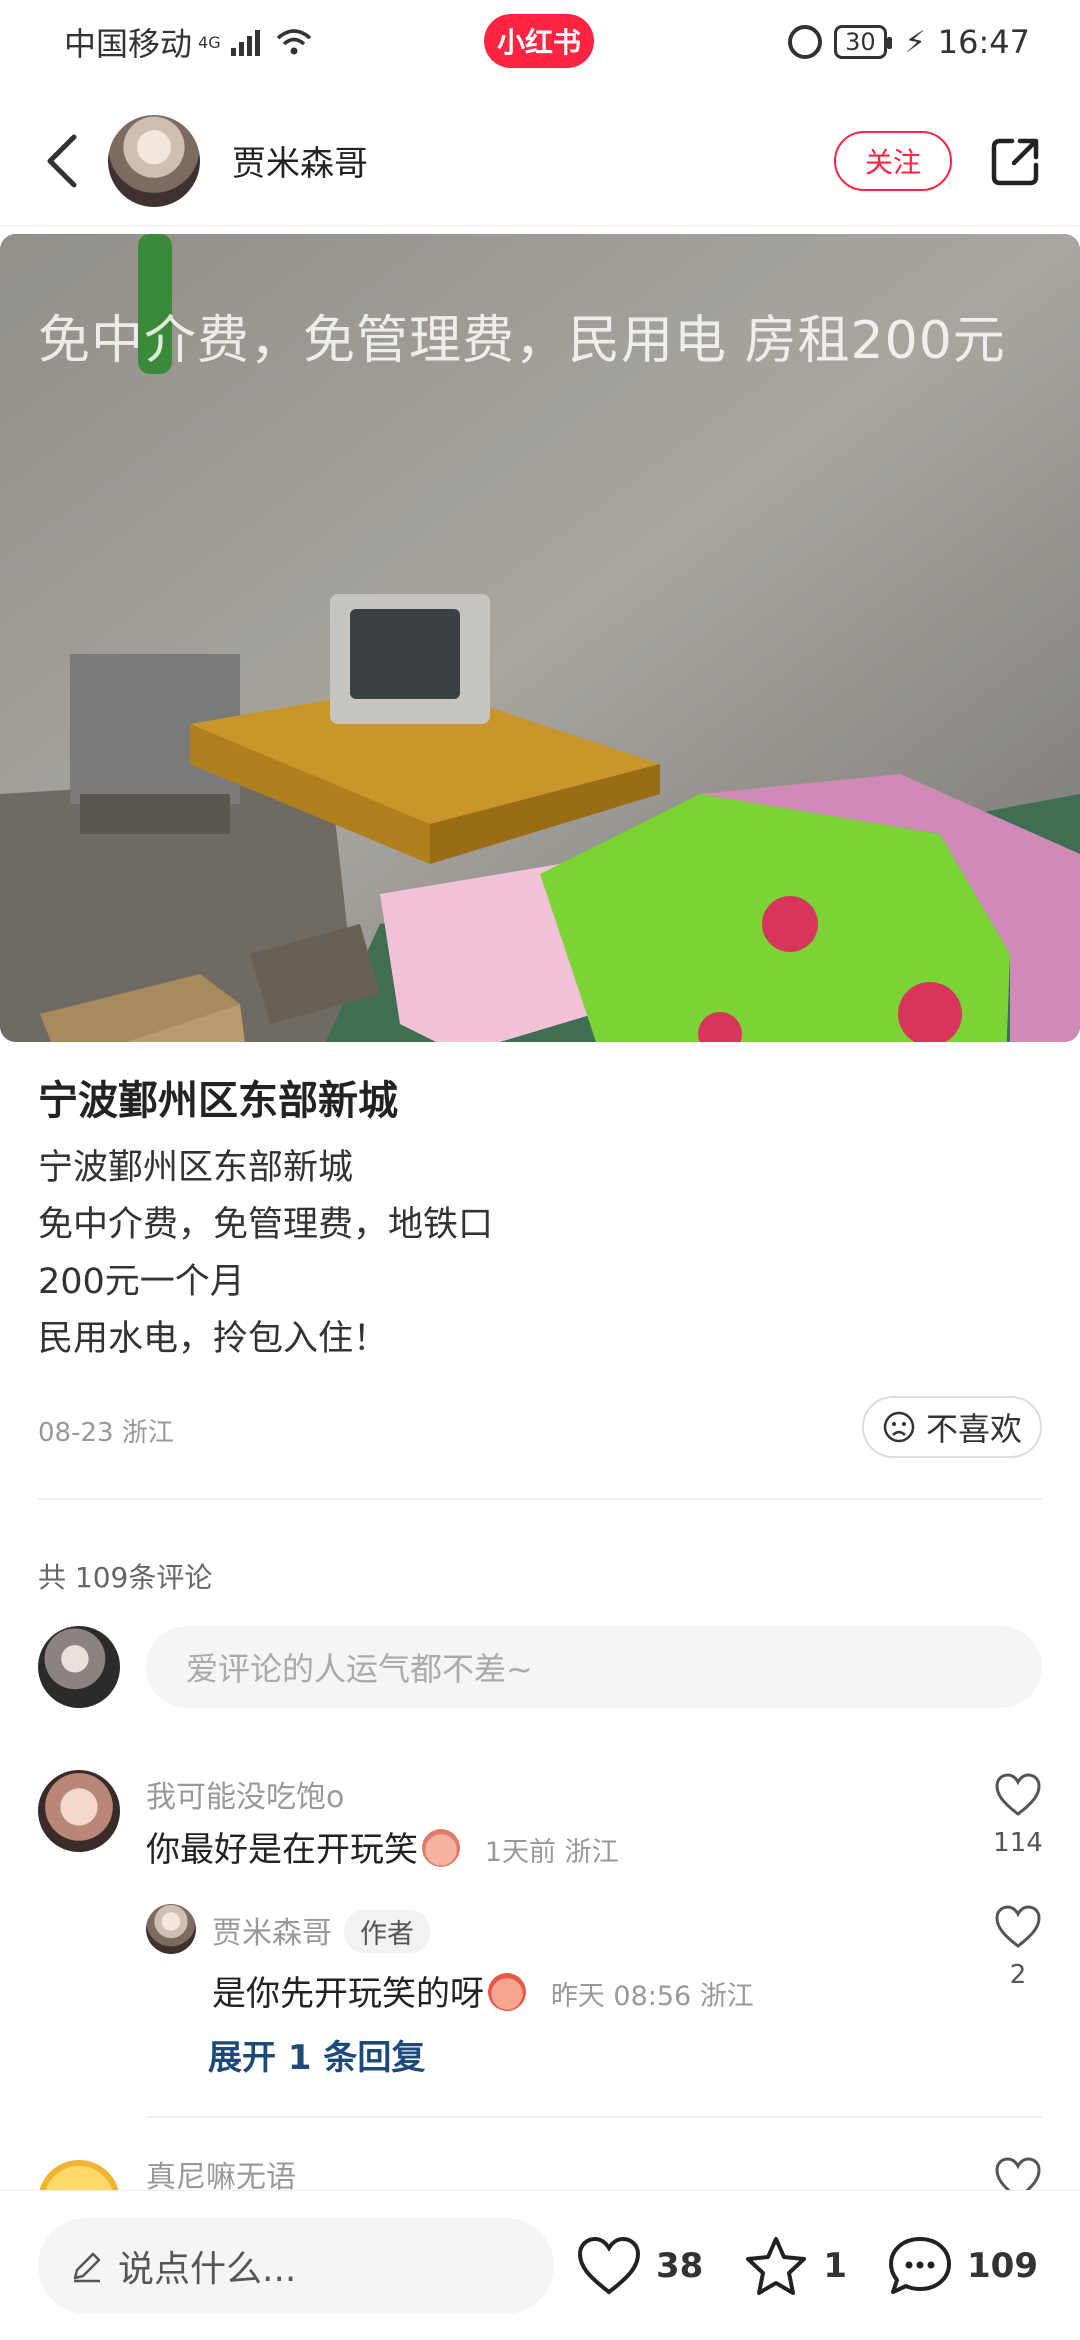  I want to click on app-badge: 小红书, so click(539, 41).